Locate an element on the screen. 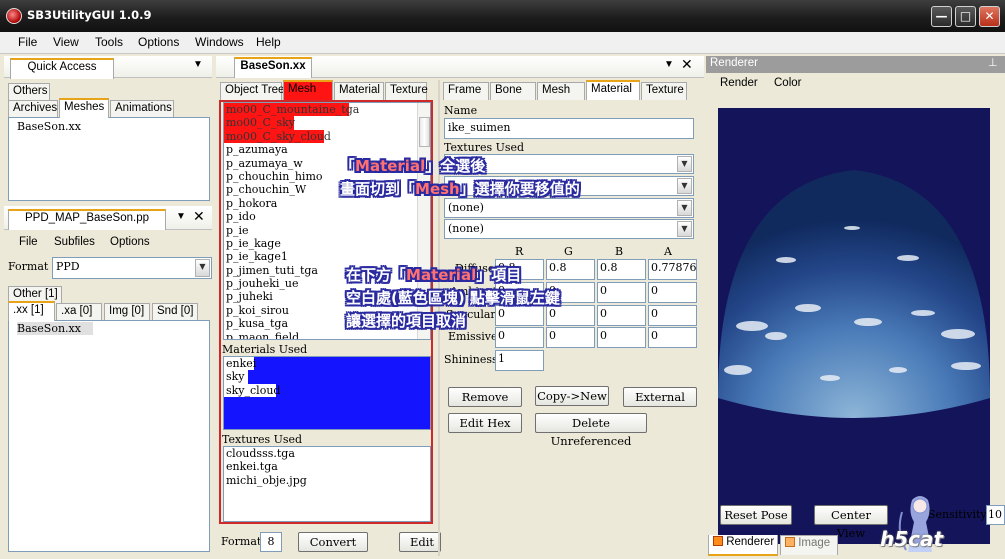 Image resolution: width=1005 pixels, height=559 pixels. textures-used-list: cloudsss.tga enkei.tga michi_obje.jpg is located at coordinates (327, 484).